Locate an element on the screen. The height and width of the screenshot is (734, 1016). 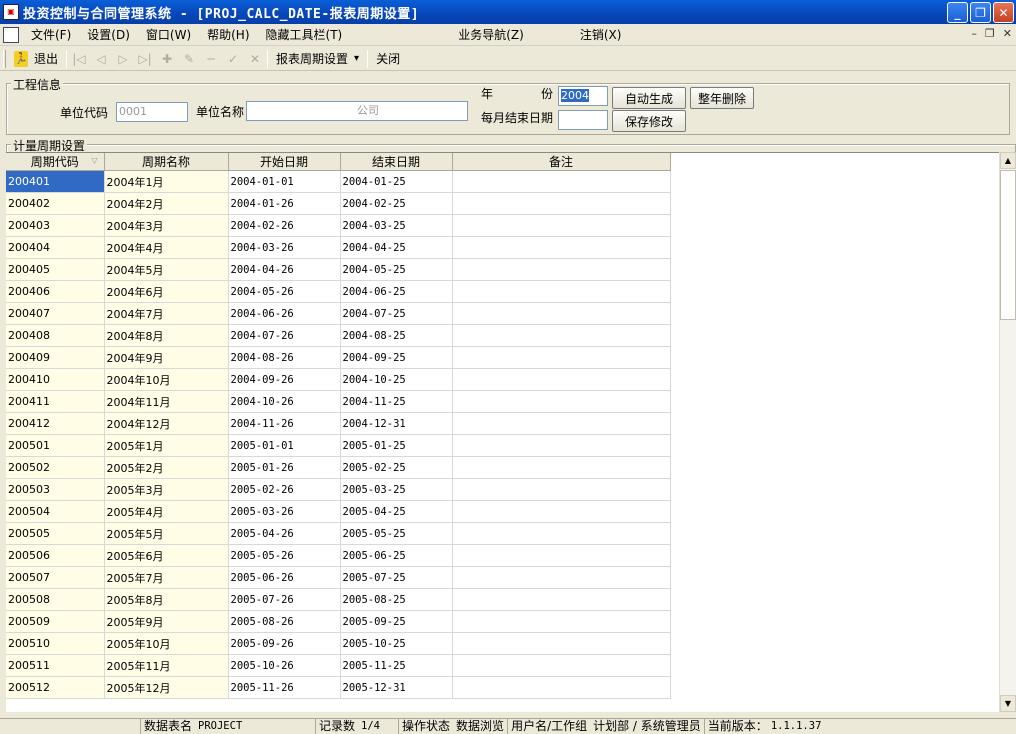
table-row: 200502 2005年2月 2005-01-26 2005-02-25 is located at coordinates (338, 467).